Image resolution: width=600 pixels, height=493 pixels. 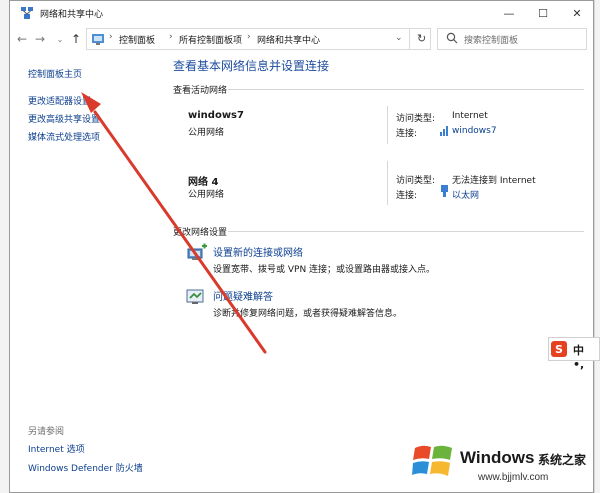 What do you see at coordinates (433, 462) in the screenshot?
I see `windows-logo-icon` at bounding box center [433, 462].